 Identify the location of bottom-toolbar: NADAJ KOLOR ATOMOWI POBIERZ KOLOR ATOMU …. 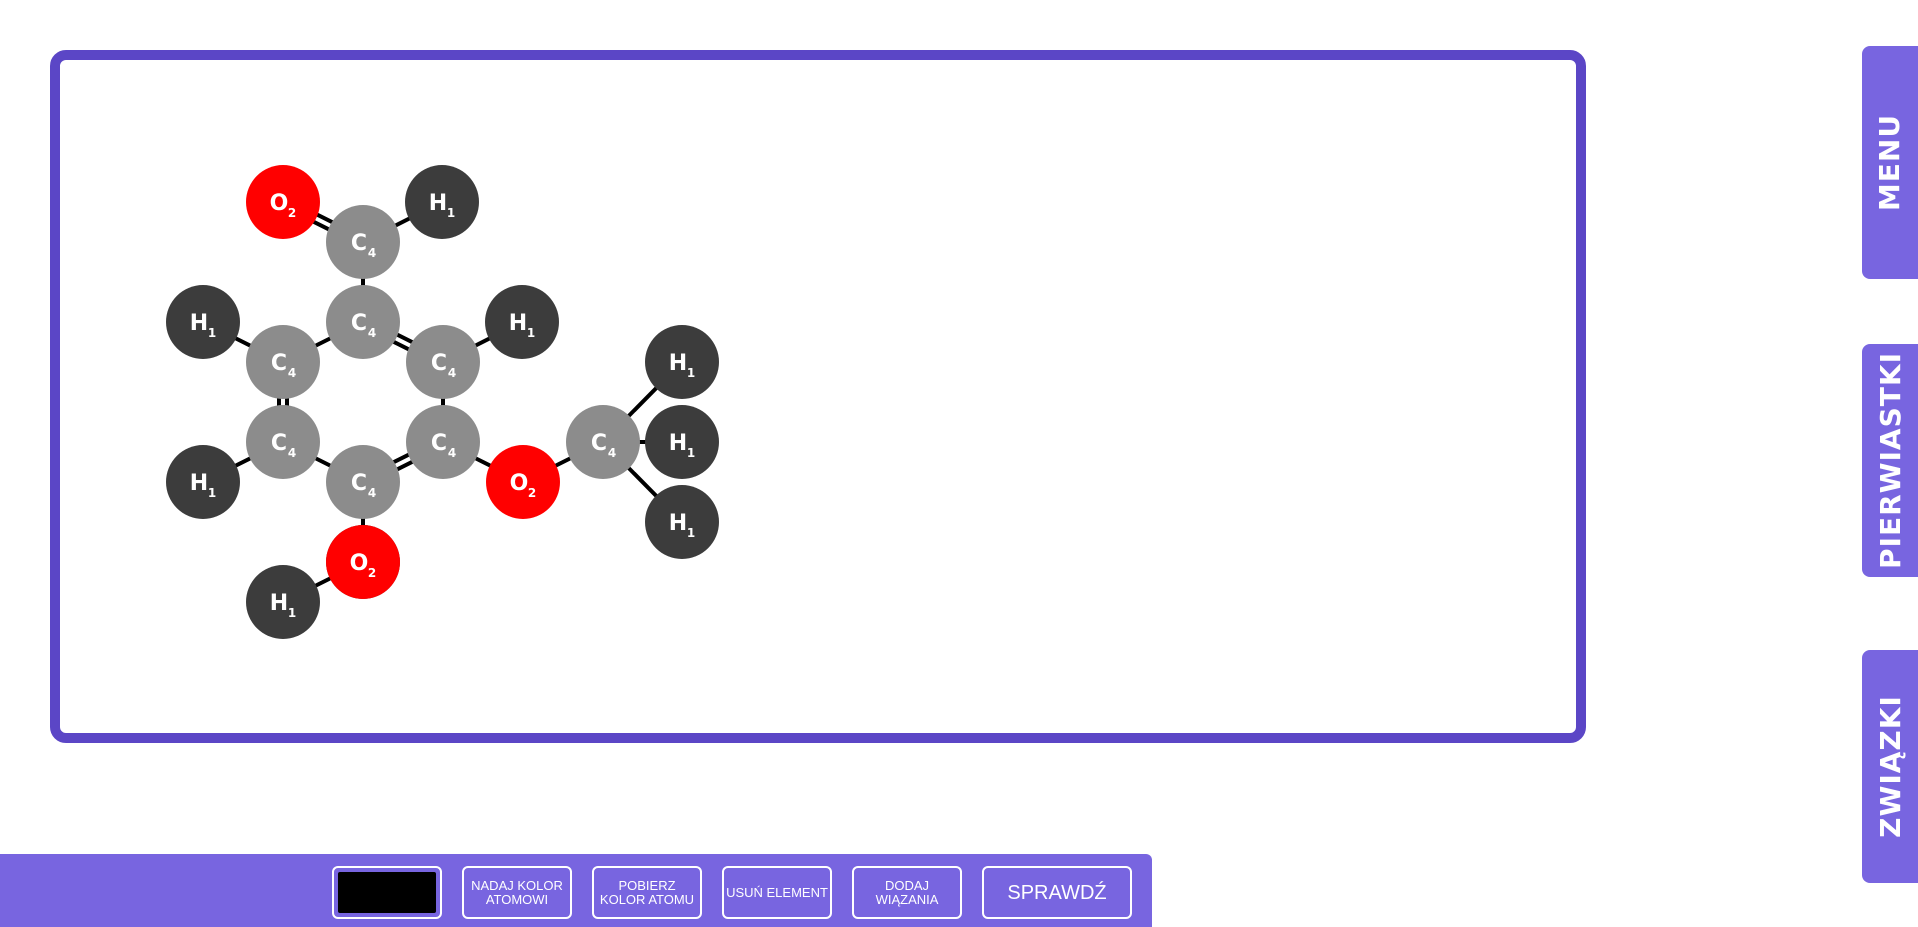
(576, 890).